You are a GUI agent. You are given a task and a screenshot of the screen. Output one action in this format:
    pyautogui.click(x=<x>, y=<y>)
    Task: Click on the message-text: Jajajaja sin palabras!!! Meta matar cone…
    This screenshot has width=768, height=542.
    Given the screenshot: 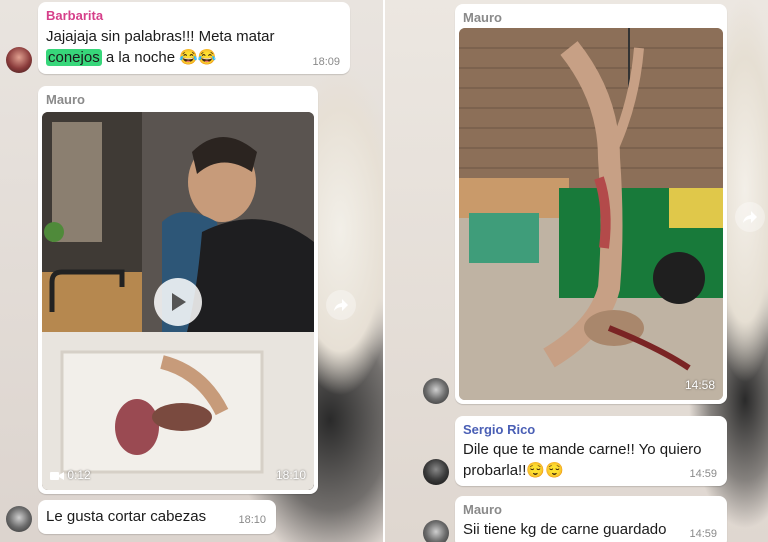 What is the action you would take?
    pyautogui.click(x=160, y=47)
    